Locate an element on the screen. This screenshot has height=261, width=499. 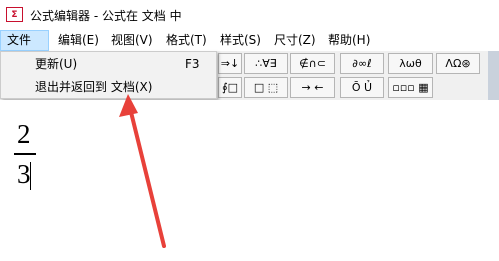
arrow-head is located at coordinates (128, 105).